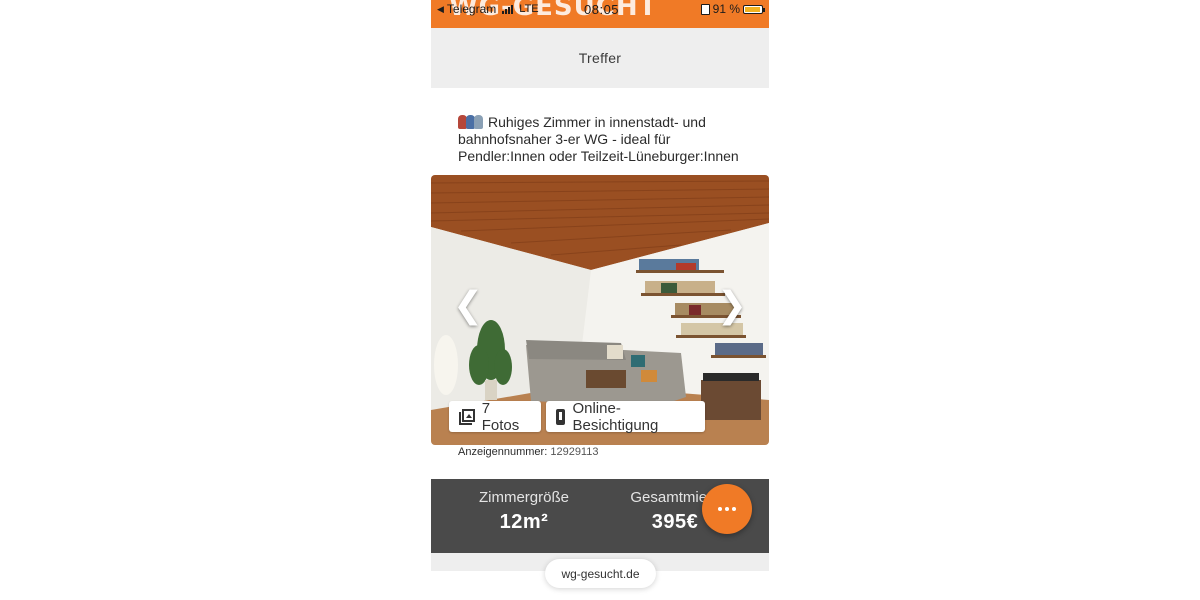 This screenshot has height=600, width=1200. What do you see at coordinates (726, 9) in the screenshot?
I see `battery-percent: 91 %` at bounding box center [726, 9].